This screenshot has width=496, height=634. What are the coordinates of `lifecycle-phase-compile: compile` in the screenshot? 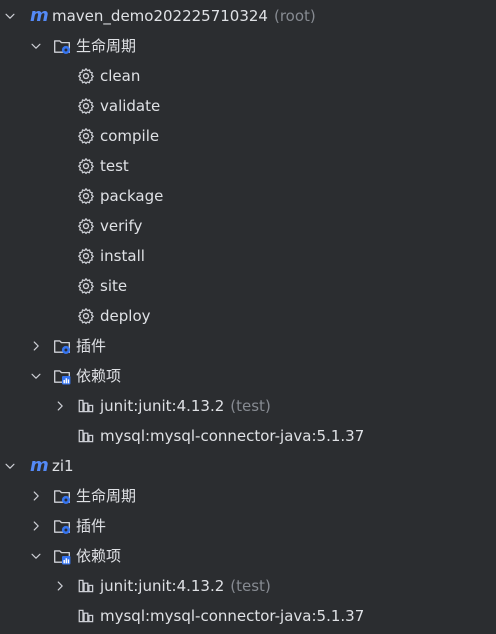 It's located at (248, 136).